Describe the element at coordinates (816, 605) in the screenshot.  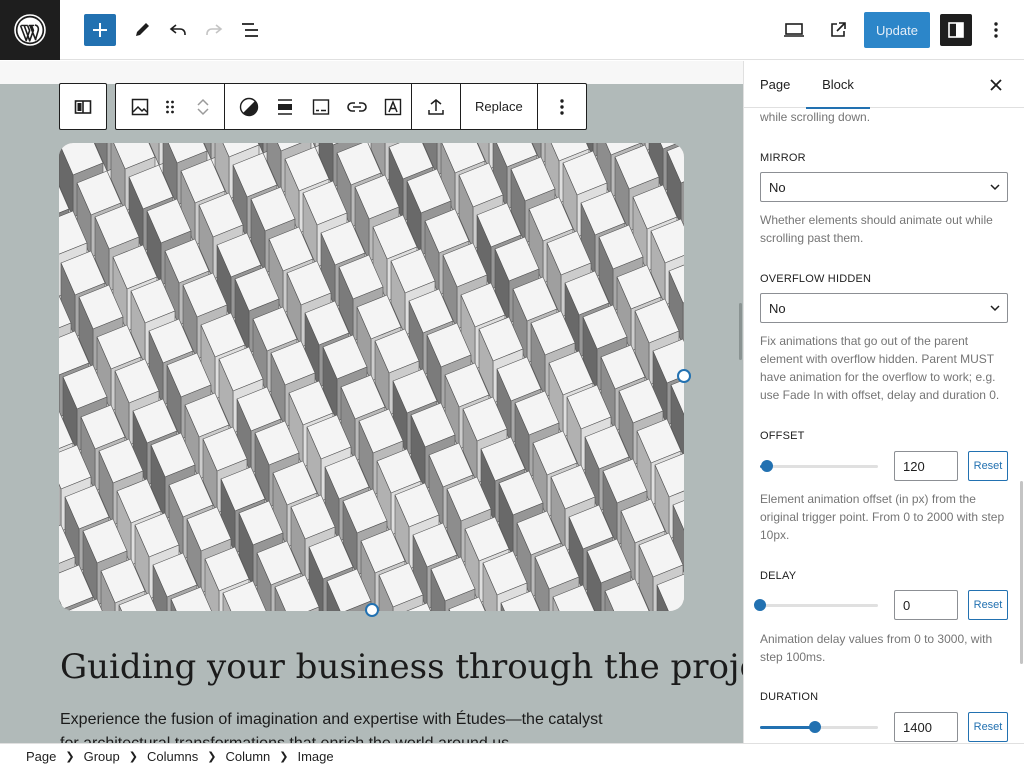
I see `delay-slider` at that location.